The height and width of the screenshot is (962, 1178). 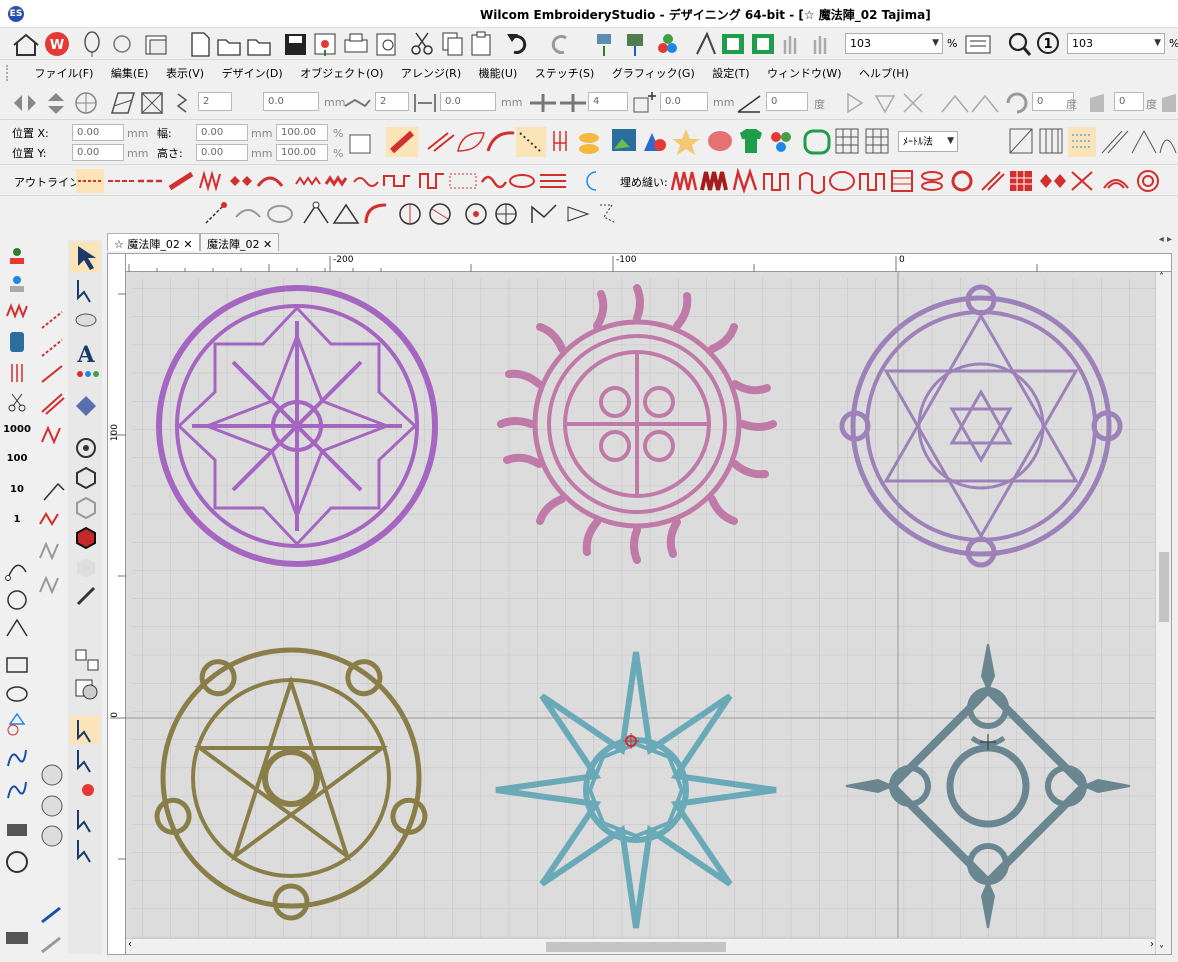 What do you see at coordinates (182, 103) in the screenshot?
I see `thread-icon` at bounding box center [182, 103].